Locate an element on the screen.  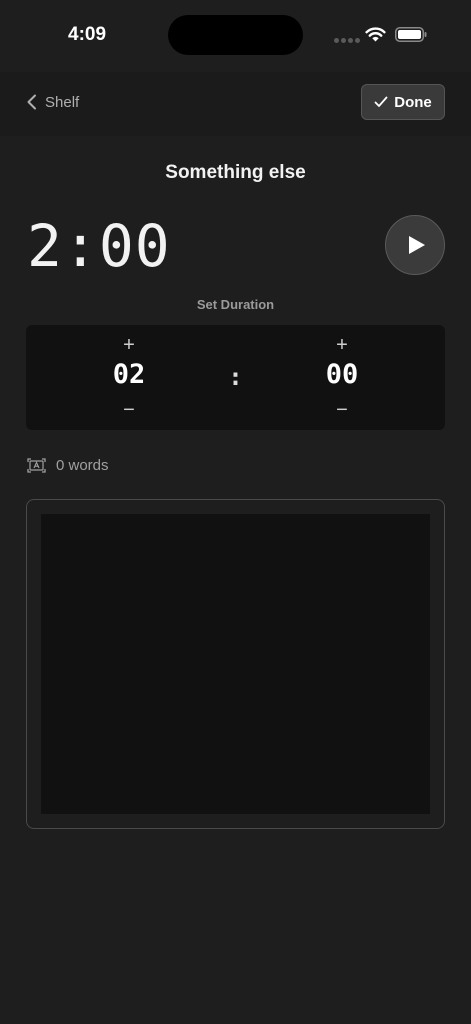
word-count-text: 0 words is located at coordinates (82, 465).